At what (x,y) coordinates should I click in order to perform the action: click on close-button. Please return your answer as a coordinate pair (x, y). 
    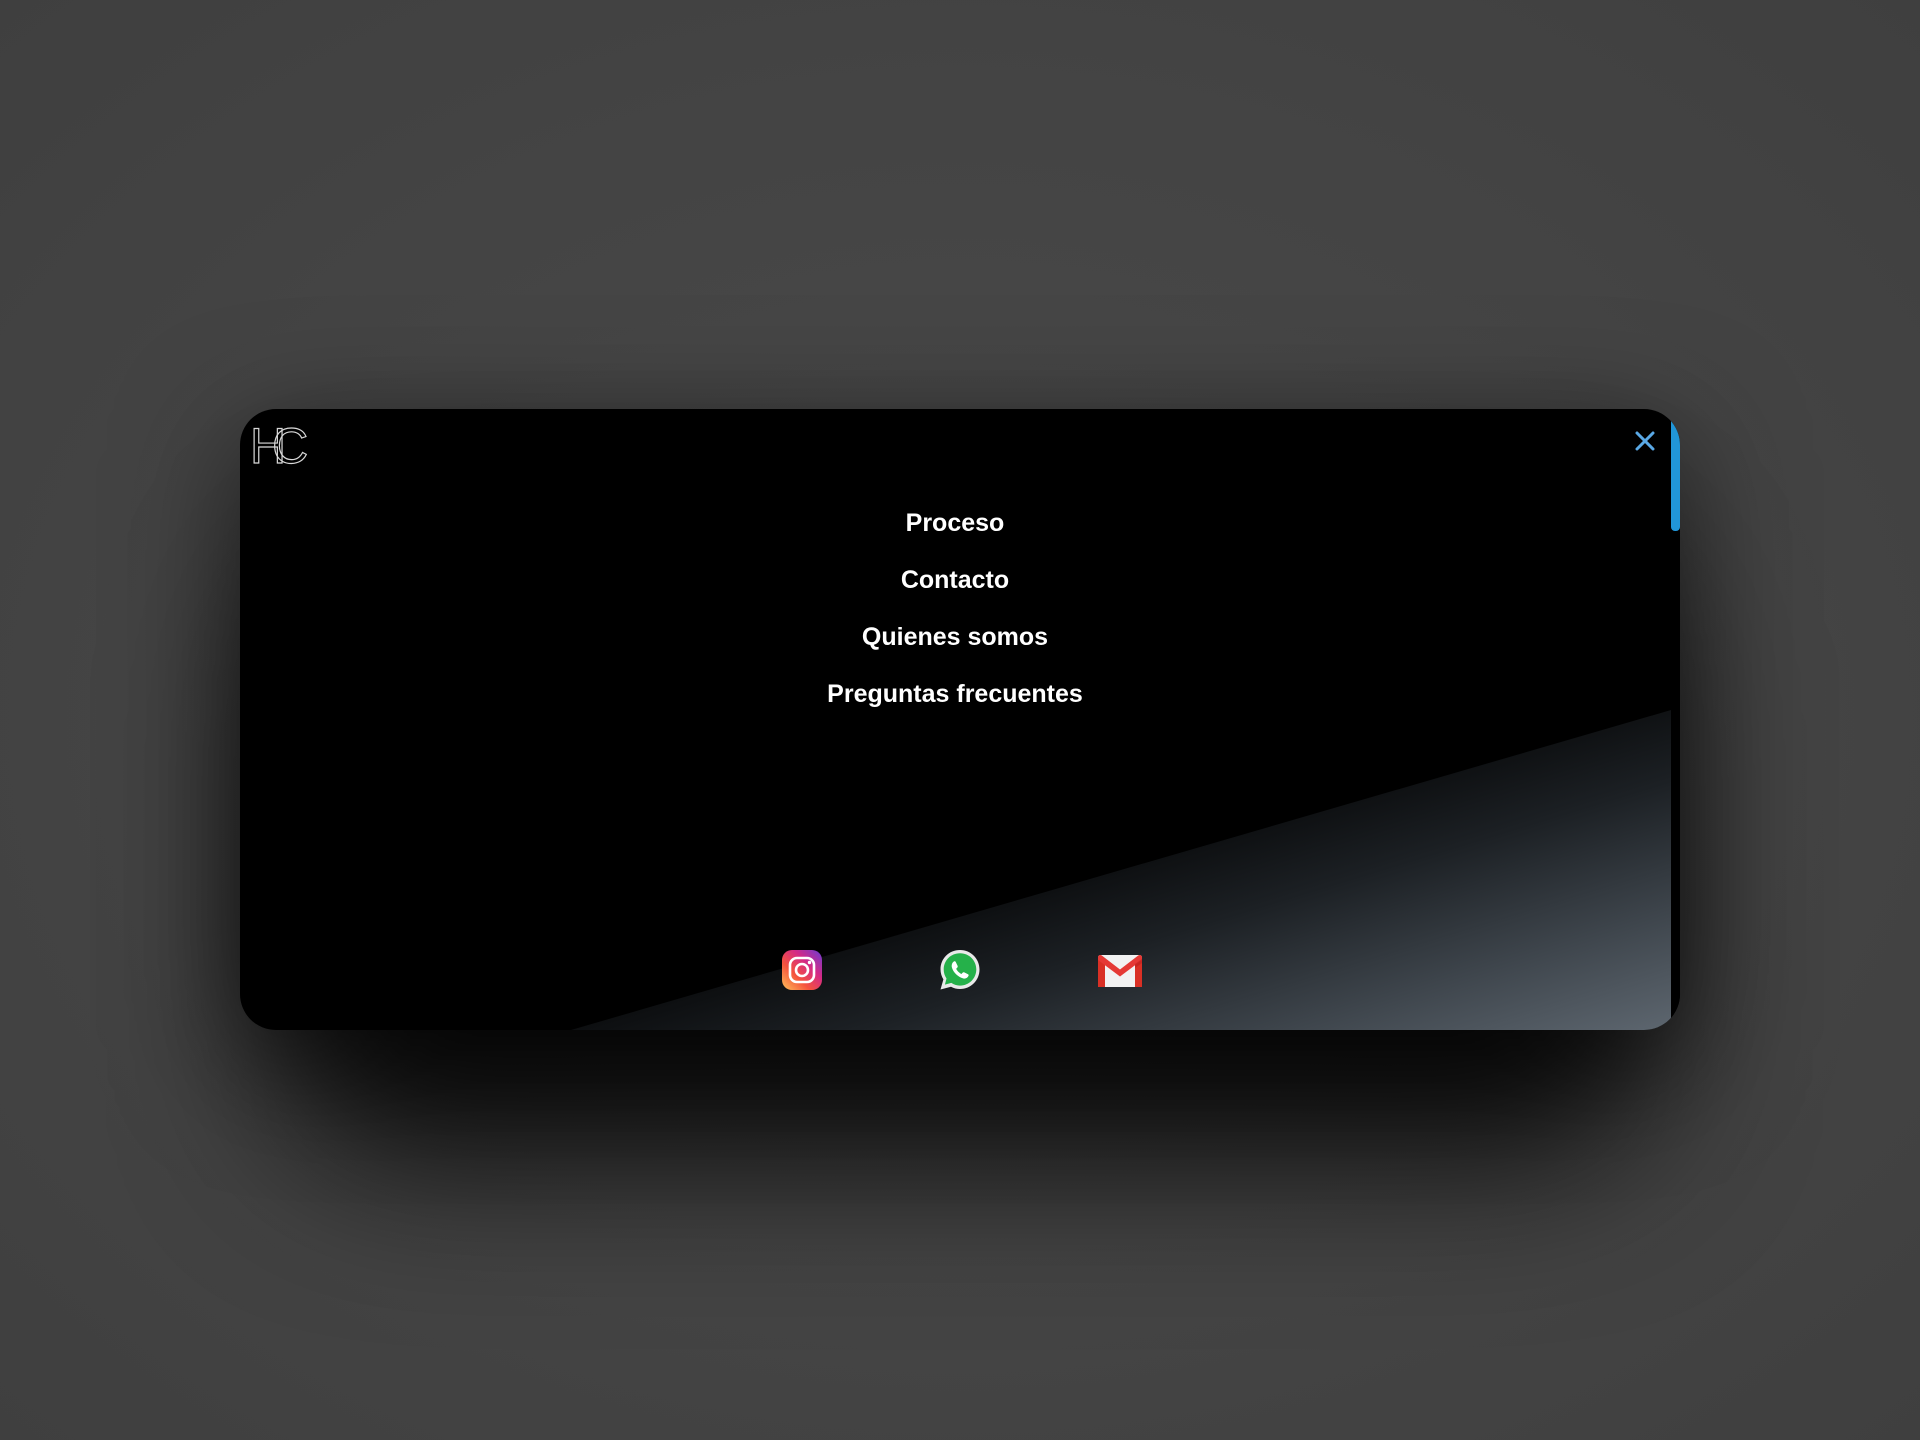
    Looking at the image, I should click on (1645, 441).